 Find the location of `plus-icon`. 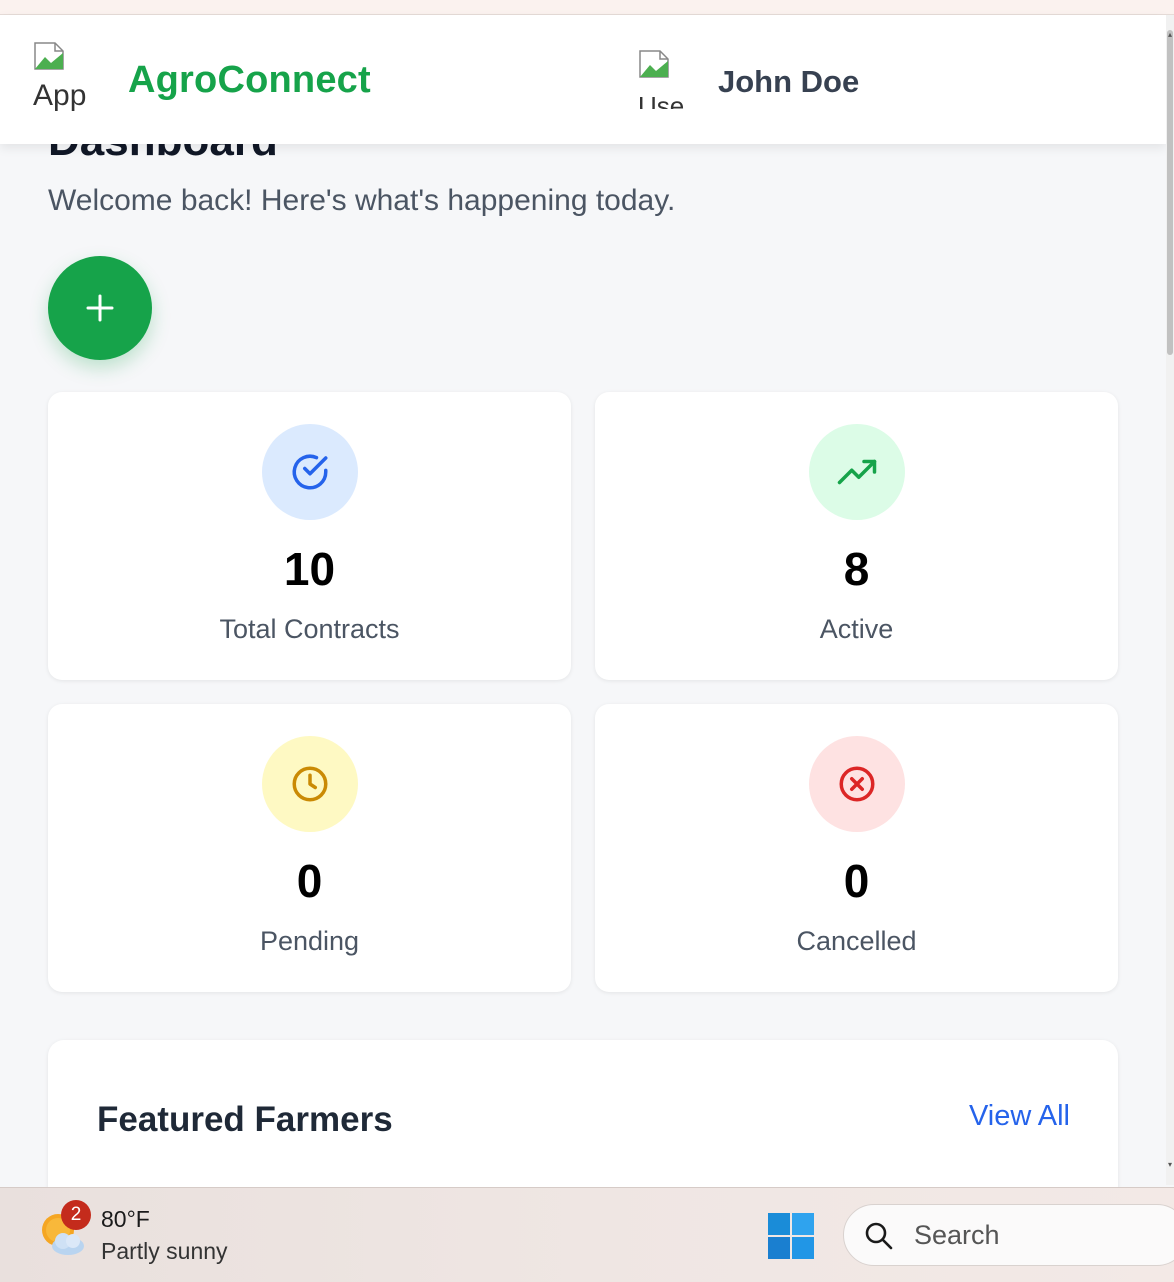

plus-icon is located at coordinates (100, 308).